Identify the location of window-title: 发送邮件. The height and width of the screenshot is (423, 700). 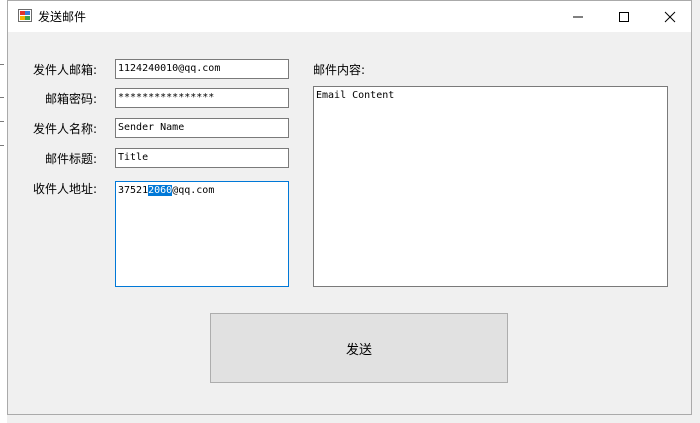
(62, 17).